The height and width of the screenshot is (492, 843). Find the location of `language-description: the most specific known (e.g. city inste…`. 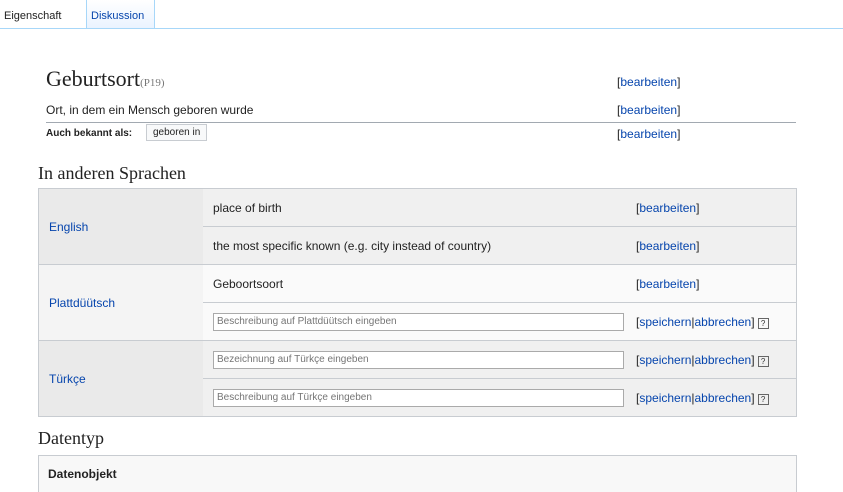

language-description: the most specific known (e.g. city inste… is located at coordinates (415, 245).